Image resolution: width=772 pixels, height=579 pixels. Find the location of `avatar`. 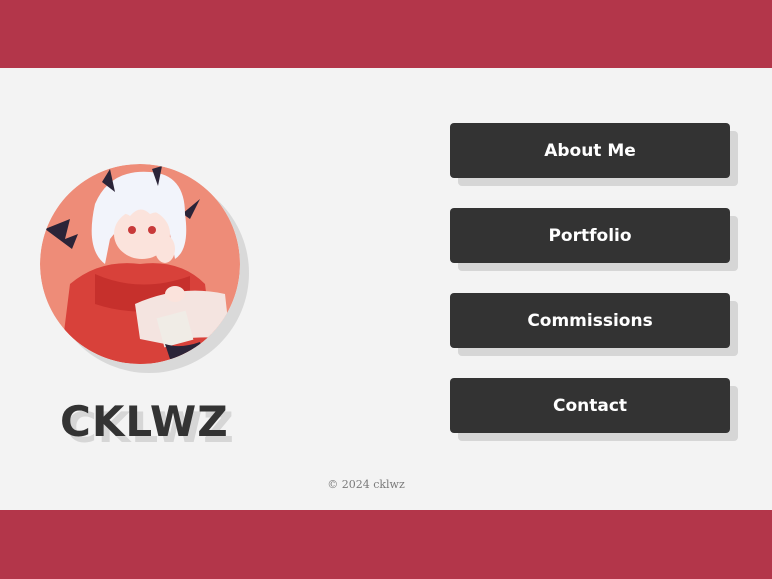

avatar is located at coordinates (140, 264).